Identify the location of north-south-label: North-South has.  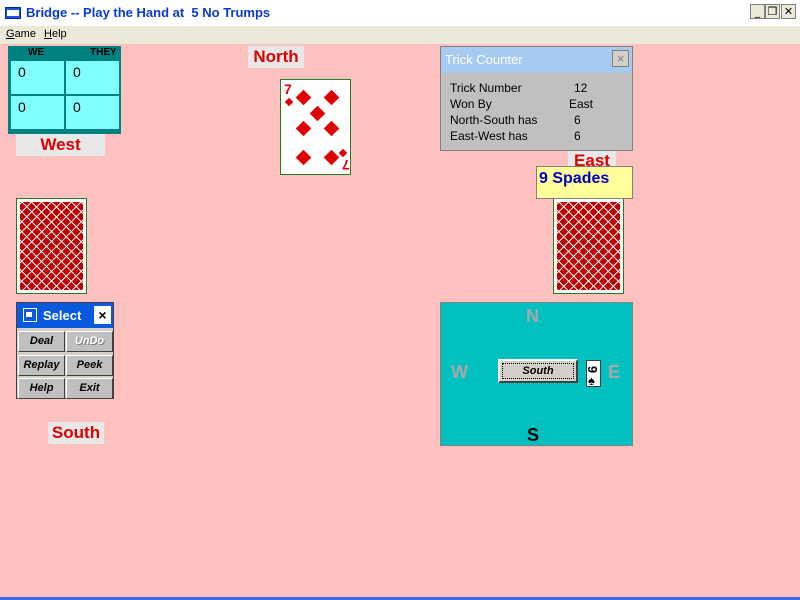
(494, 120).